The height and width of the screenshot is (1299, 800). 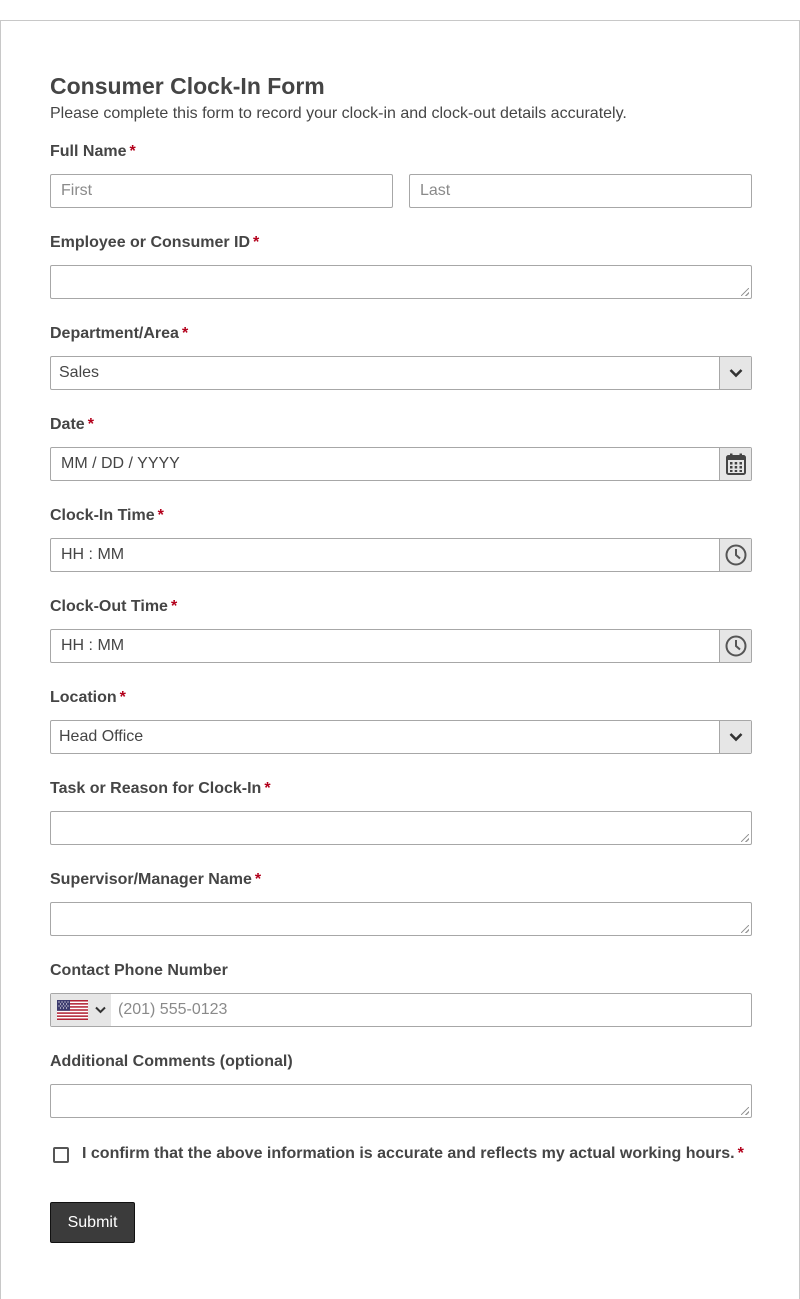 What do you see at coordinates (155, 242) in the screenshot?
I see `employee-id-label: Employee or Consumer ID *` at bounding box center [155, 242].